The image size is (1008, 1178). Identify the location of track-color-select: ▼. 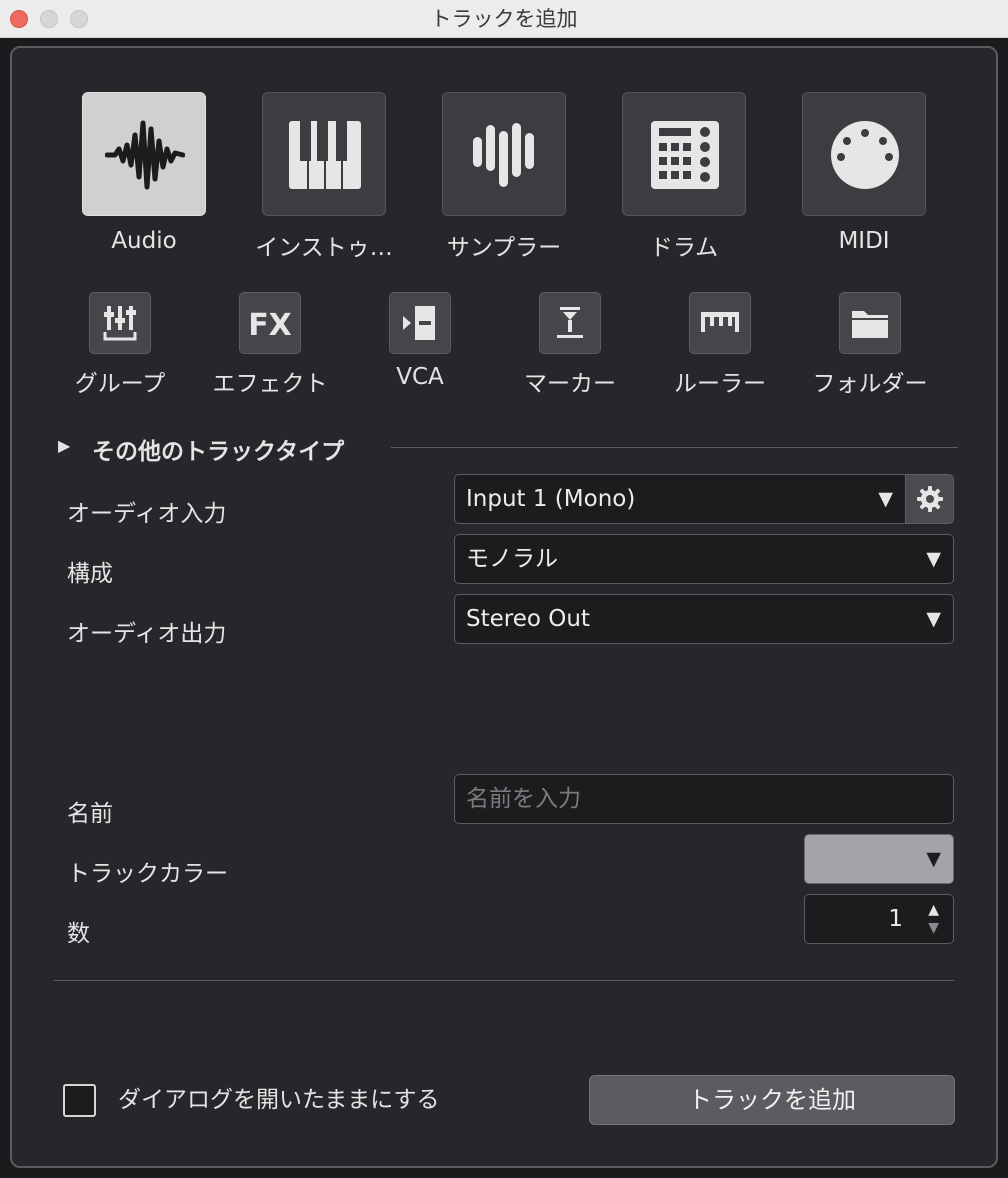
(879, 859).